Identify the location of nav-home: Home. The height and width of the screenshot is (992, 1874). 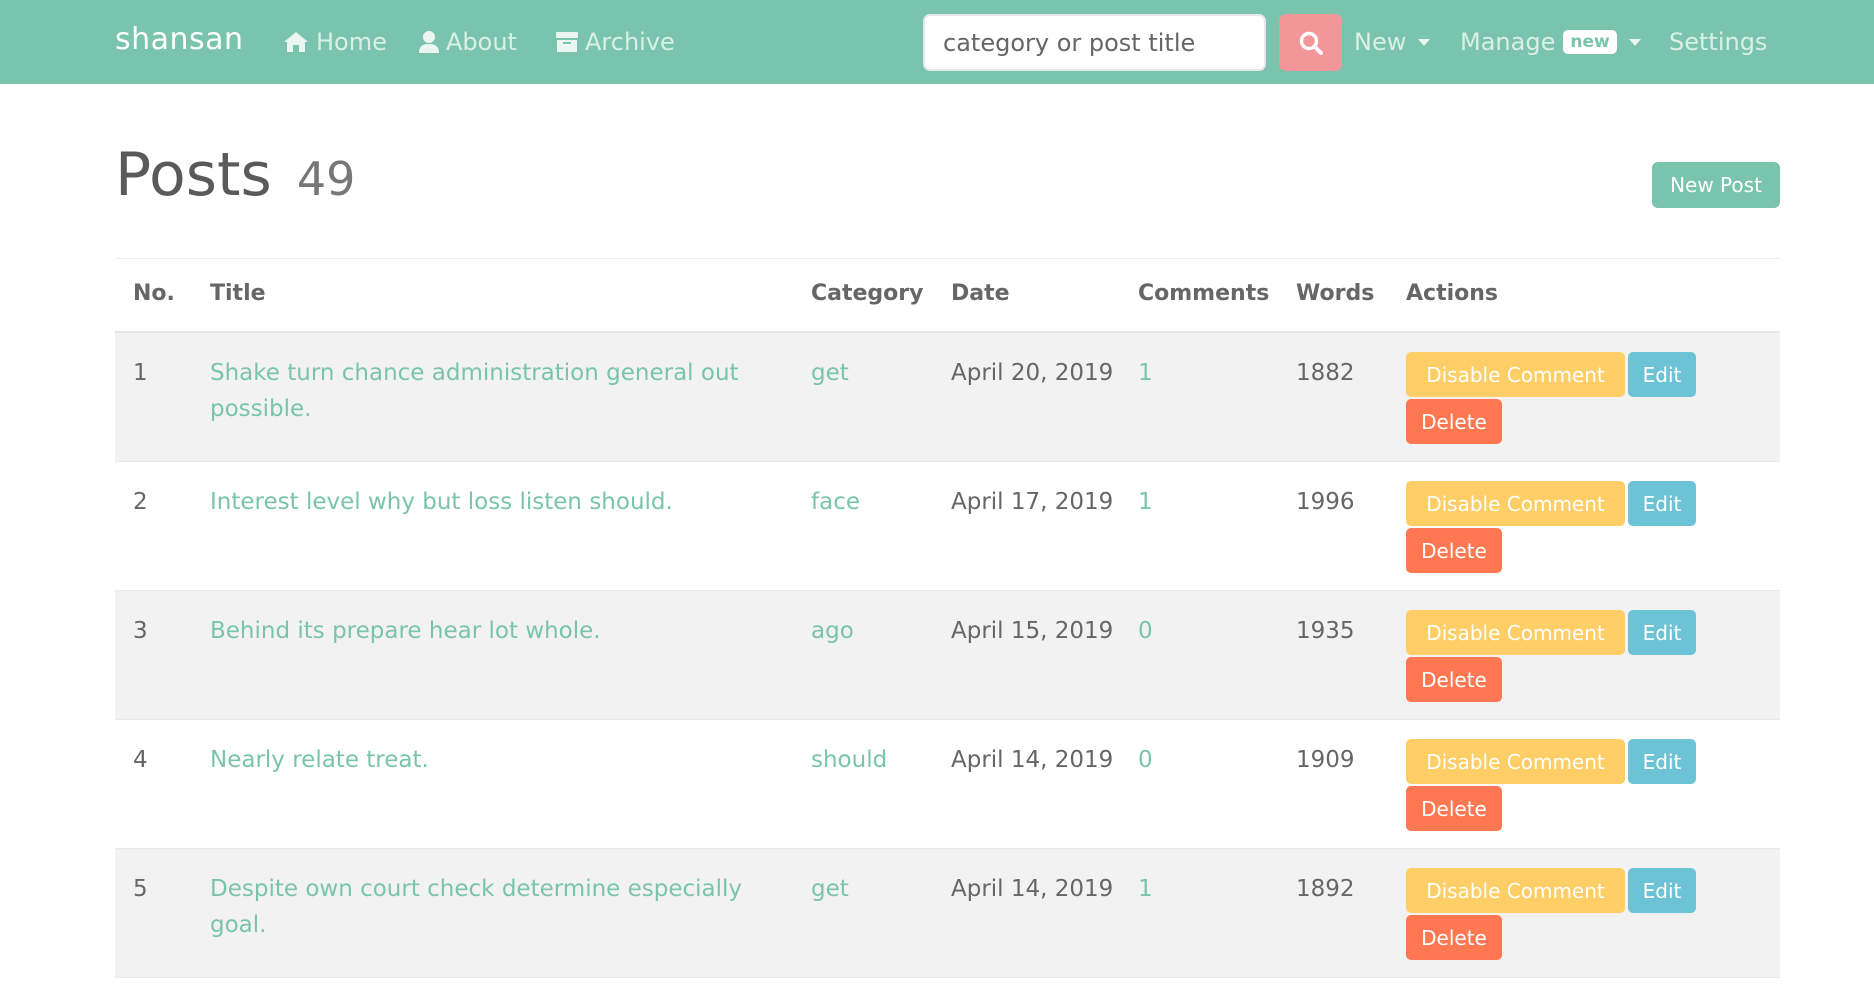
(334, 42).